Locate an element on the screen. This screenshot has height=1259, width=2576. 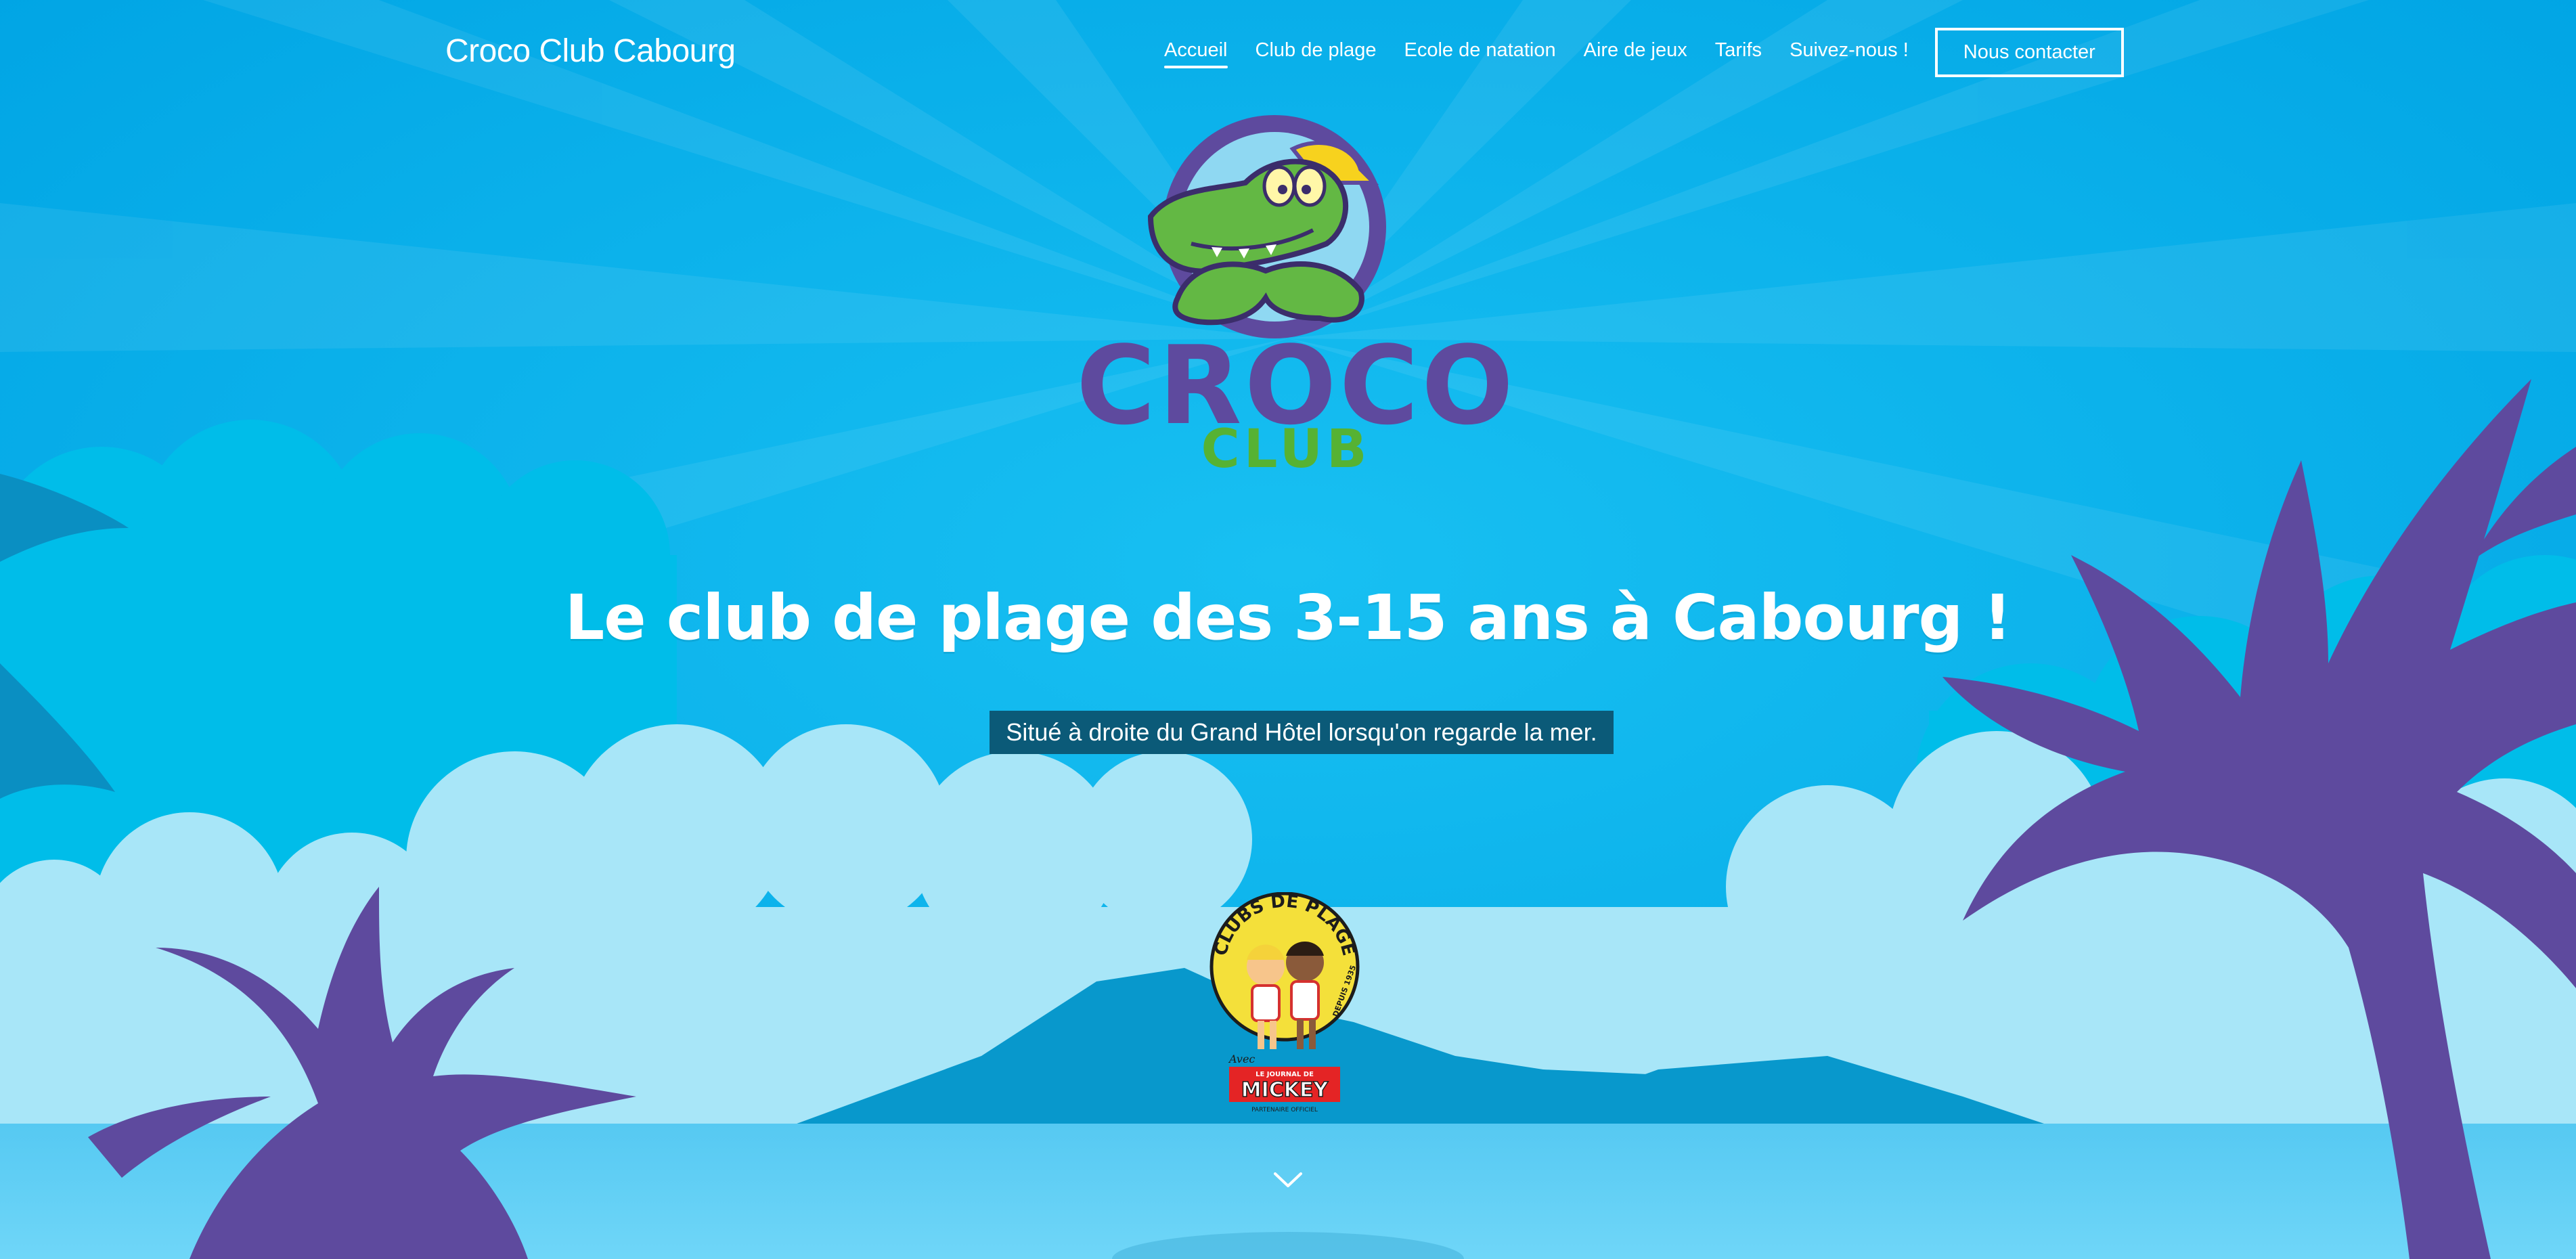
badge-prefix-text: Avec is located at coordinates (1241, 1059).